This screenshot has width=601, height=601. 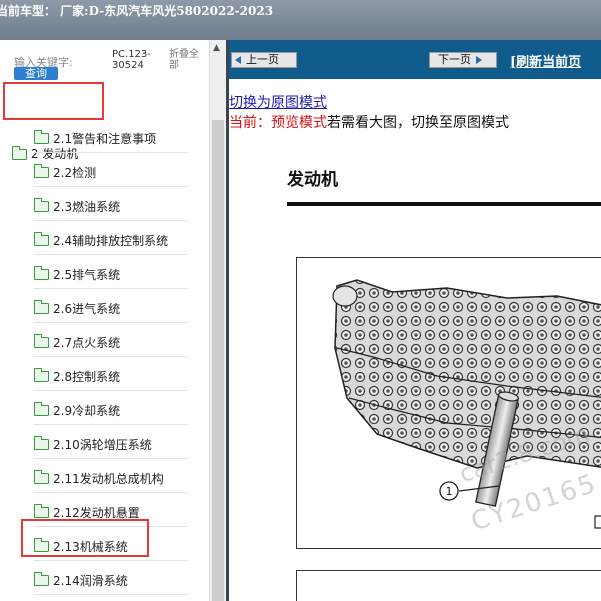 I want to click on tree-item: 2.5排气系统, so click(x=111, y=272).